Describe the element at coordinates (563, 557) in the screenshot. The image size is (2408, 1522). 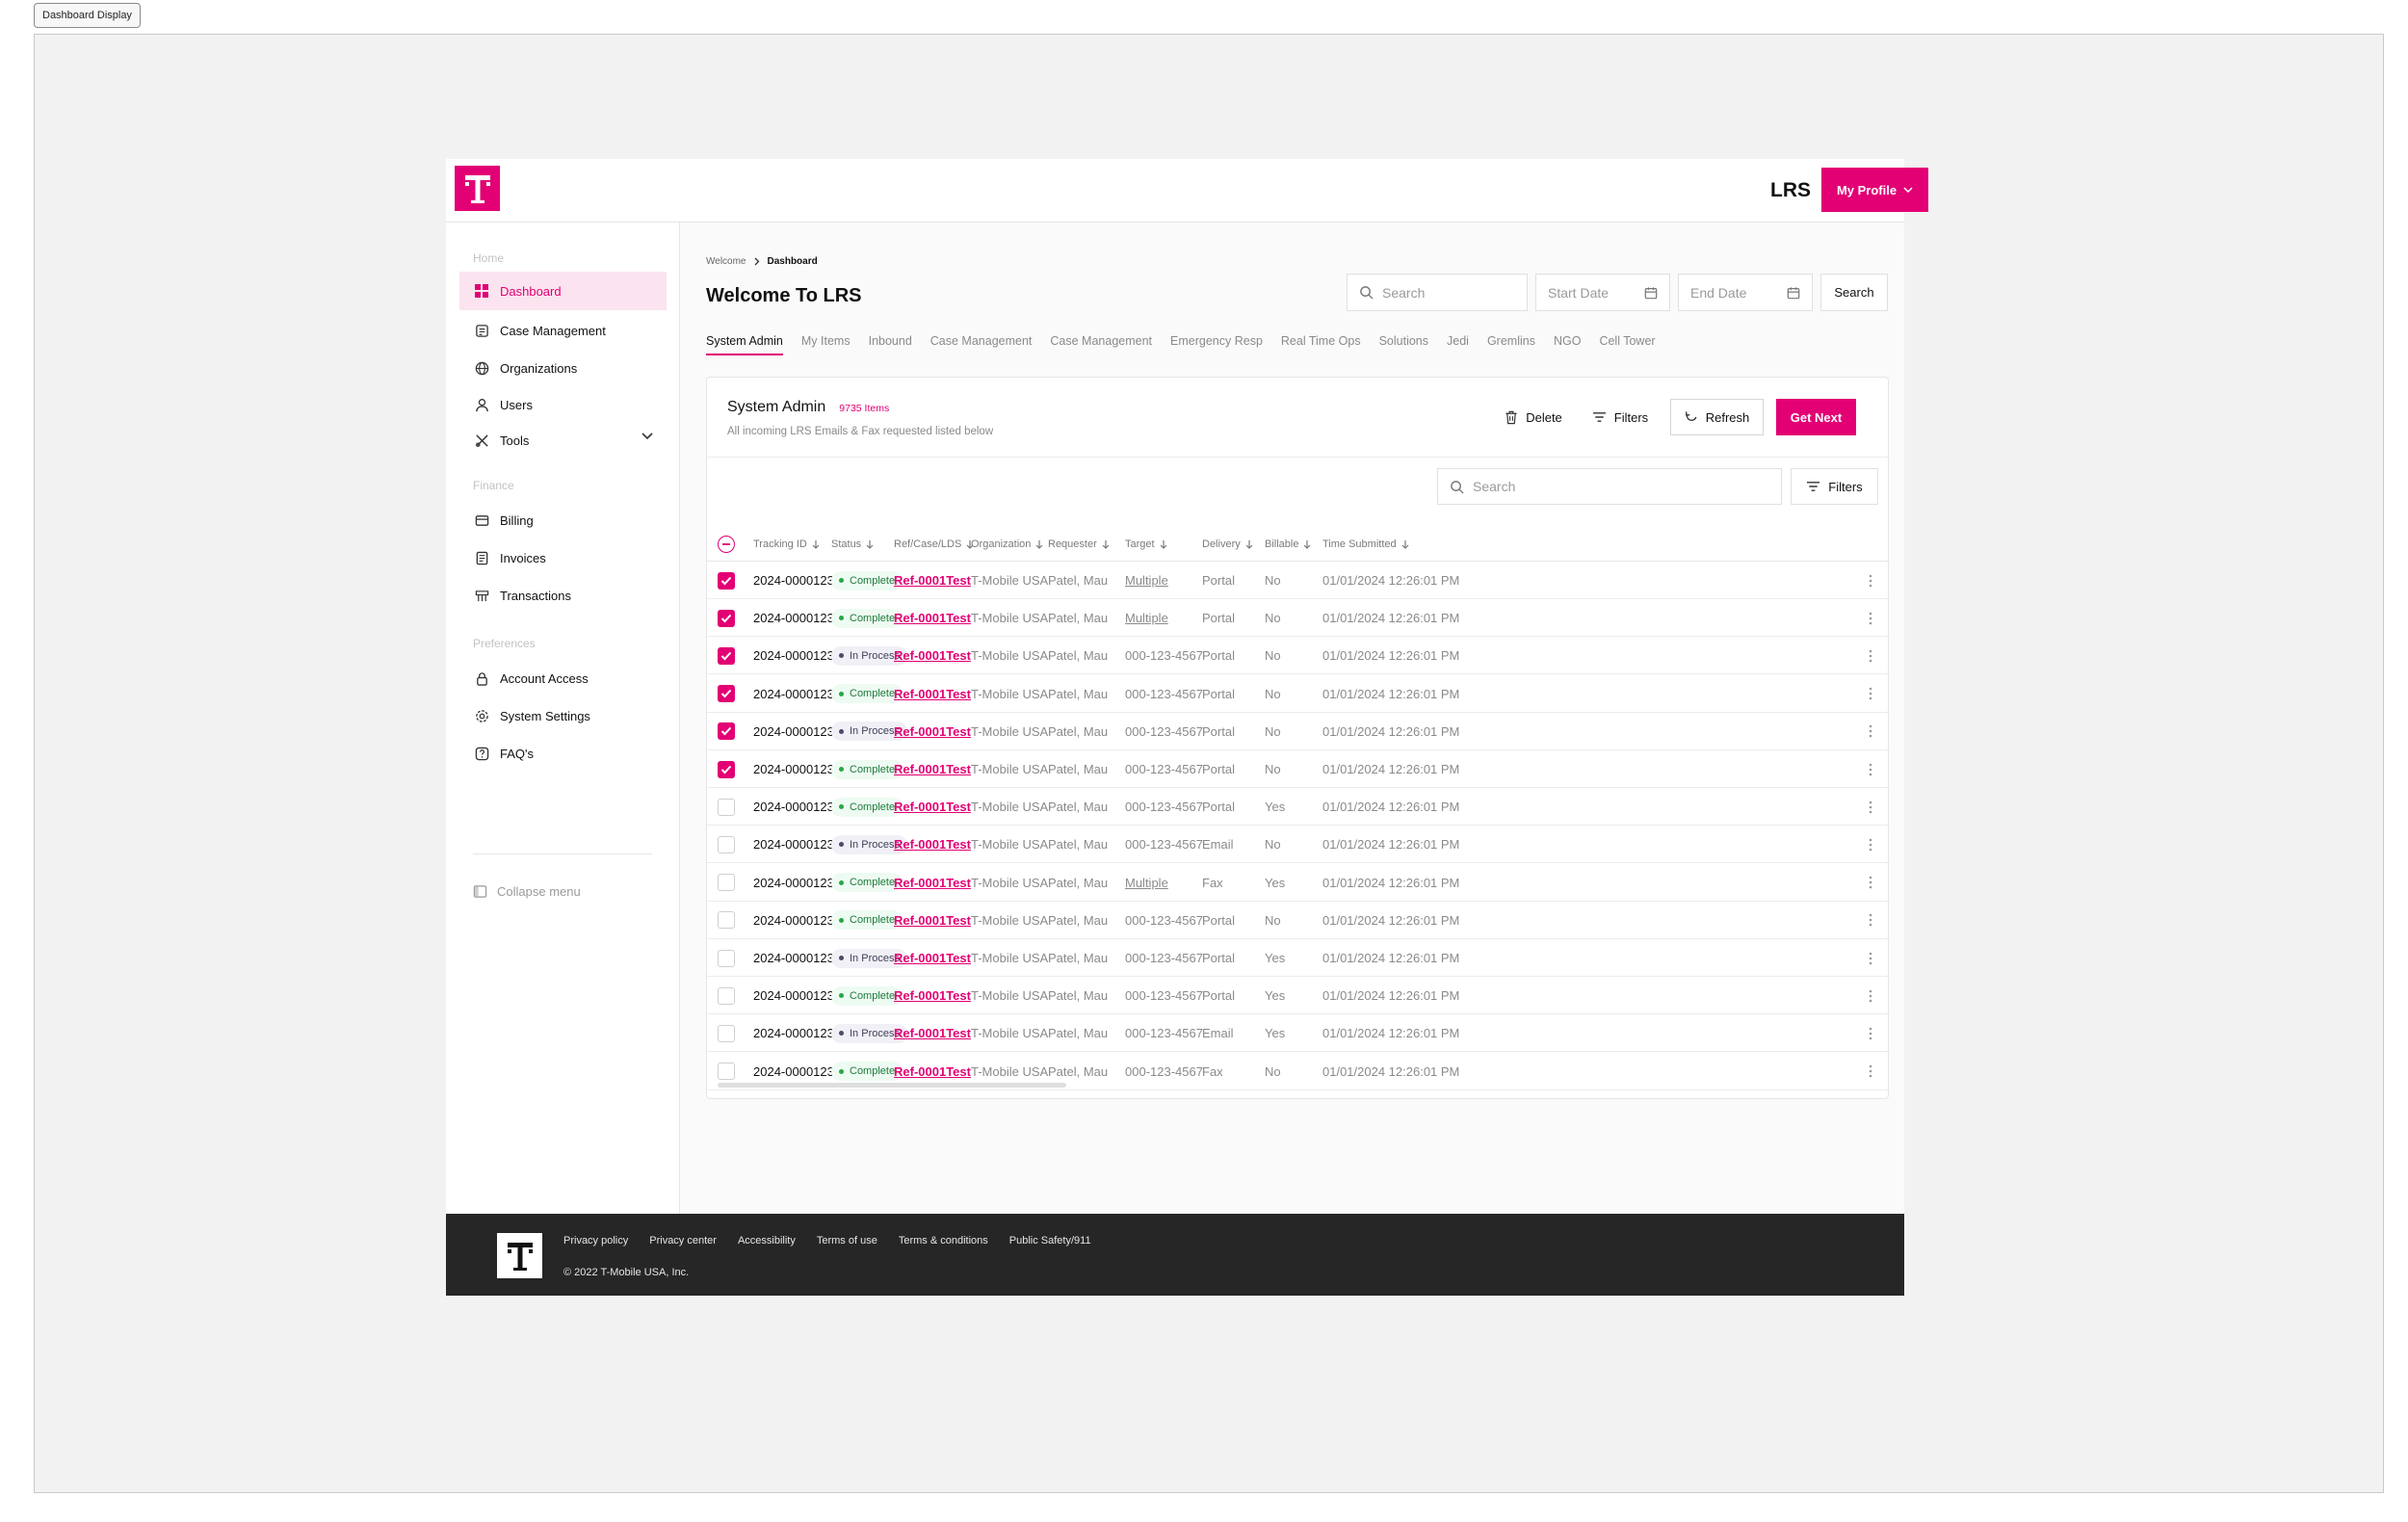
I see `sidebar-item-invoices: Invoices` at that location.